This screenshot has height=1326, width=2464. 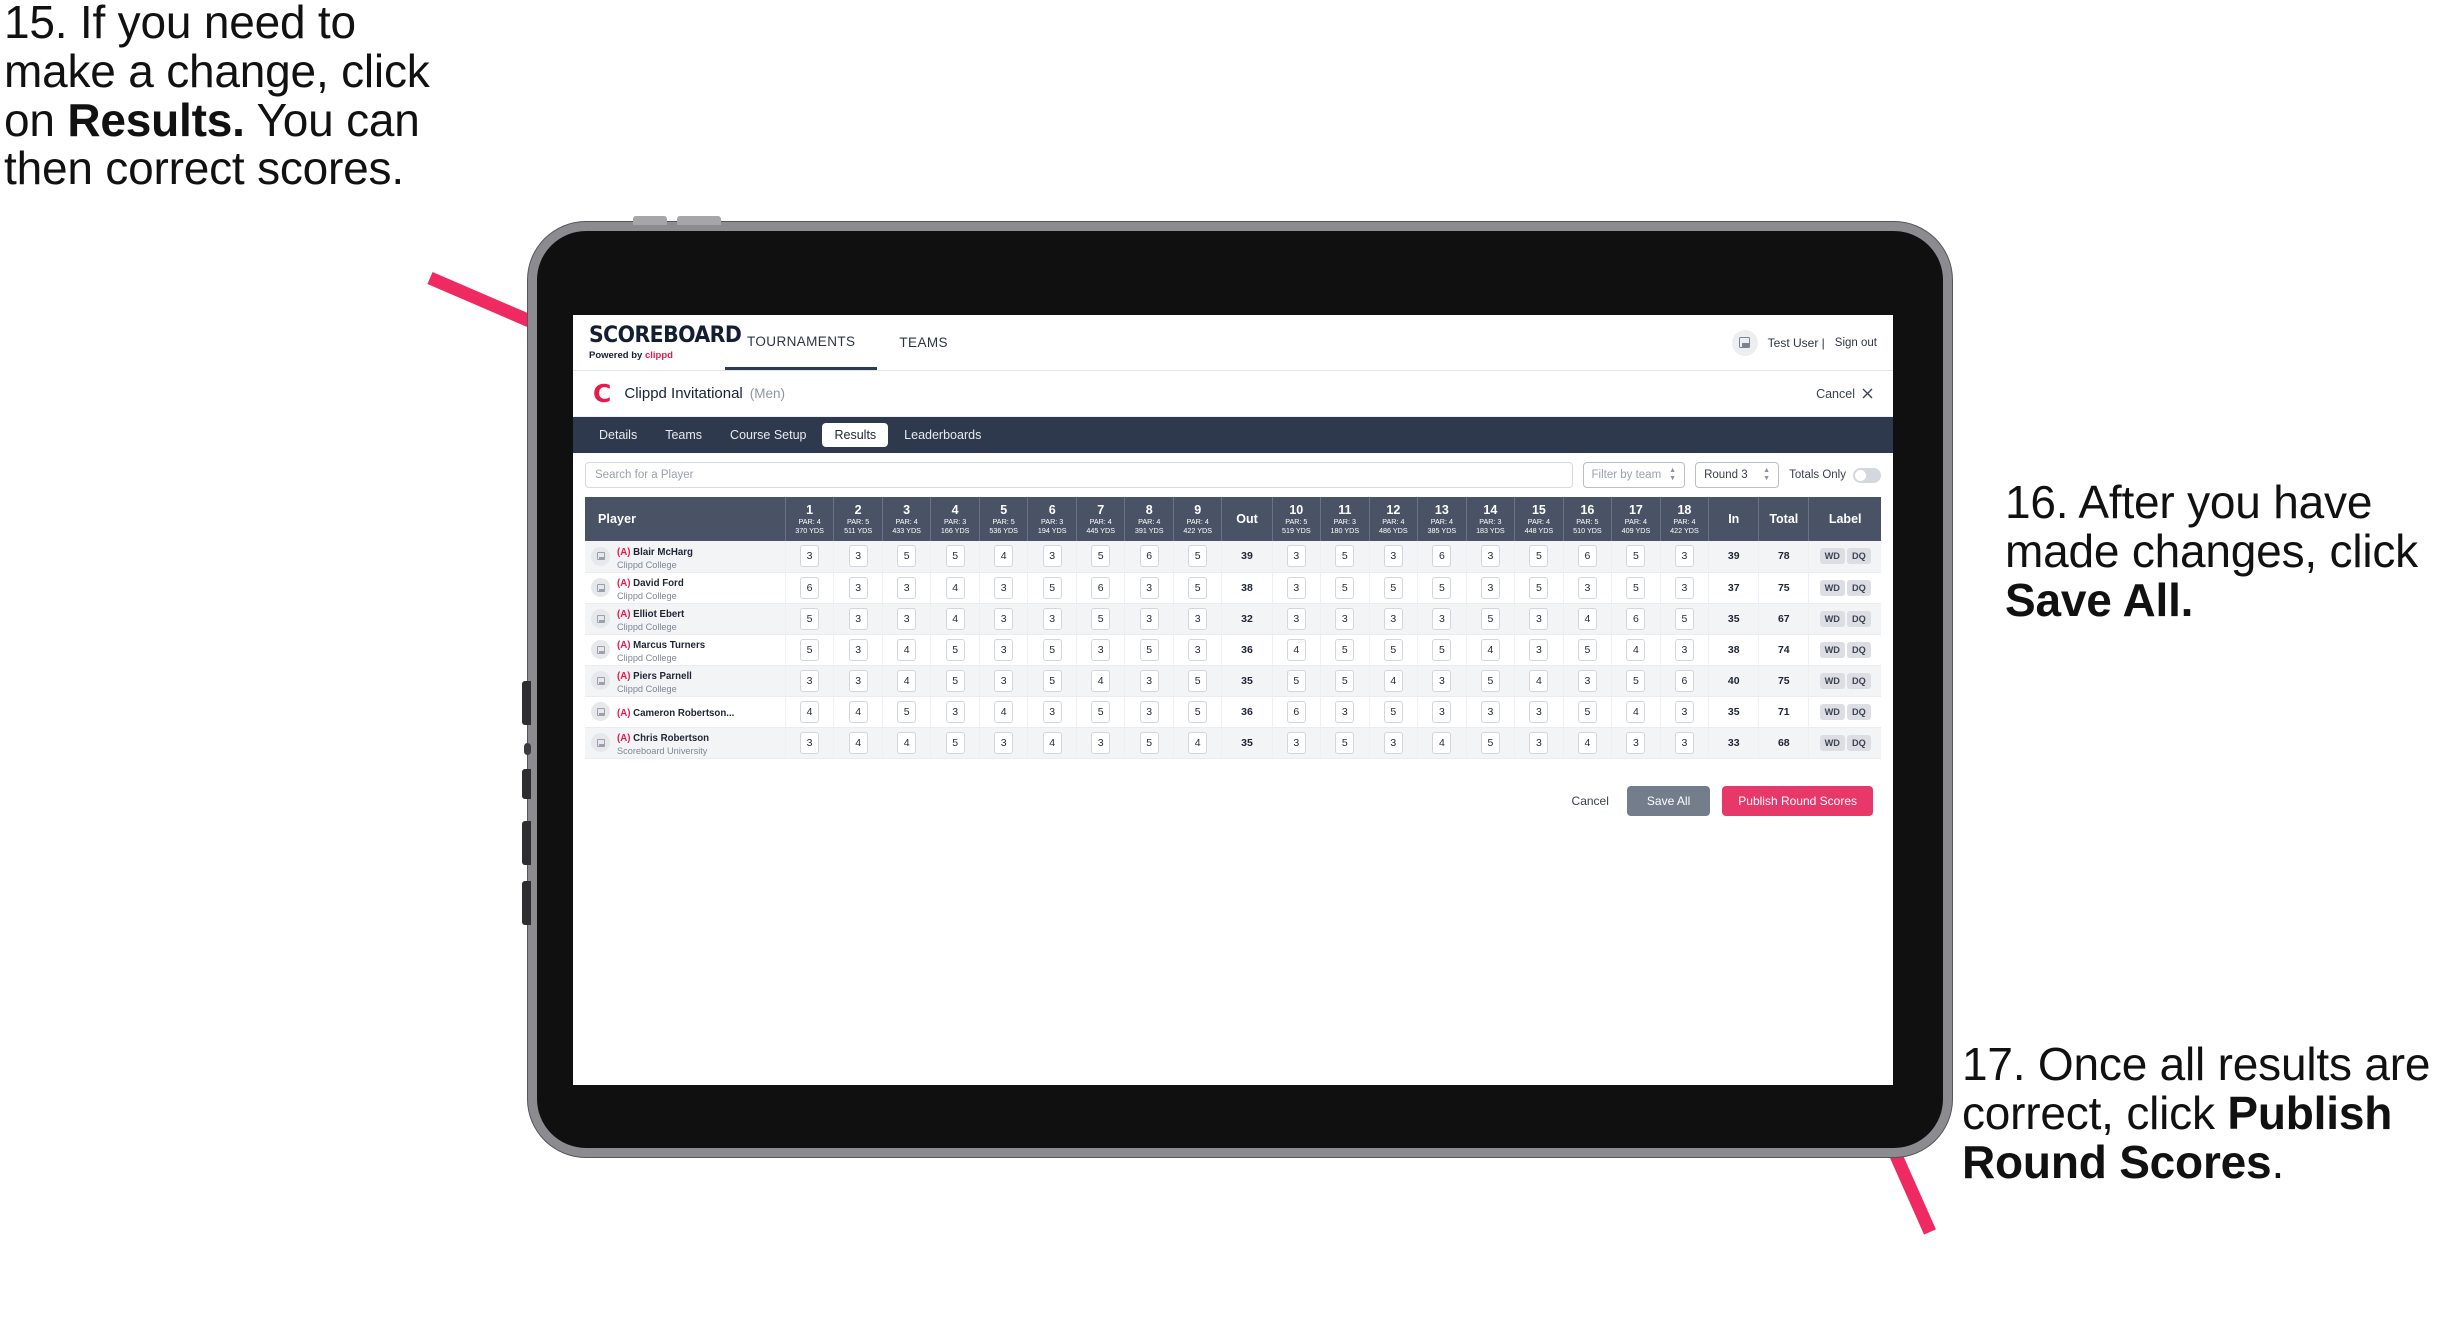 What do you see at coordinates (1442, 557) in the screenshot?
I see `score-hole-13: 6` at bounding box center [1442, 557].